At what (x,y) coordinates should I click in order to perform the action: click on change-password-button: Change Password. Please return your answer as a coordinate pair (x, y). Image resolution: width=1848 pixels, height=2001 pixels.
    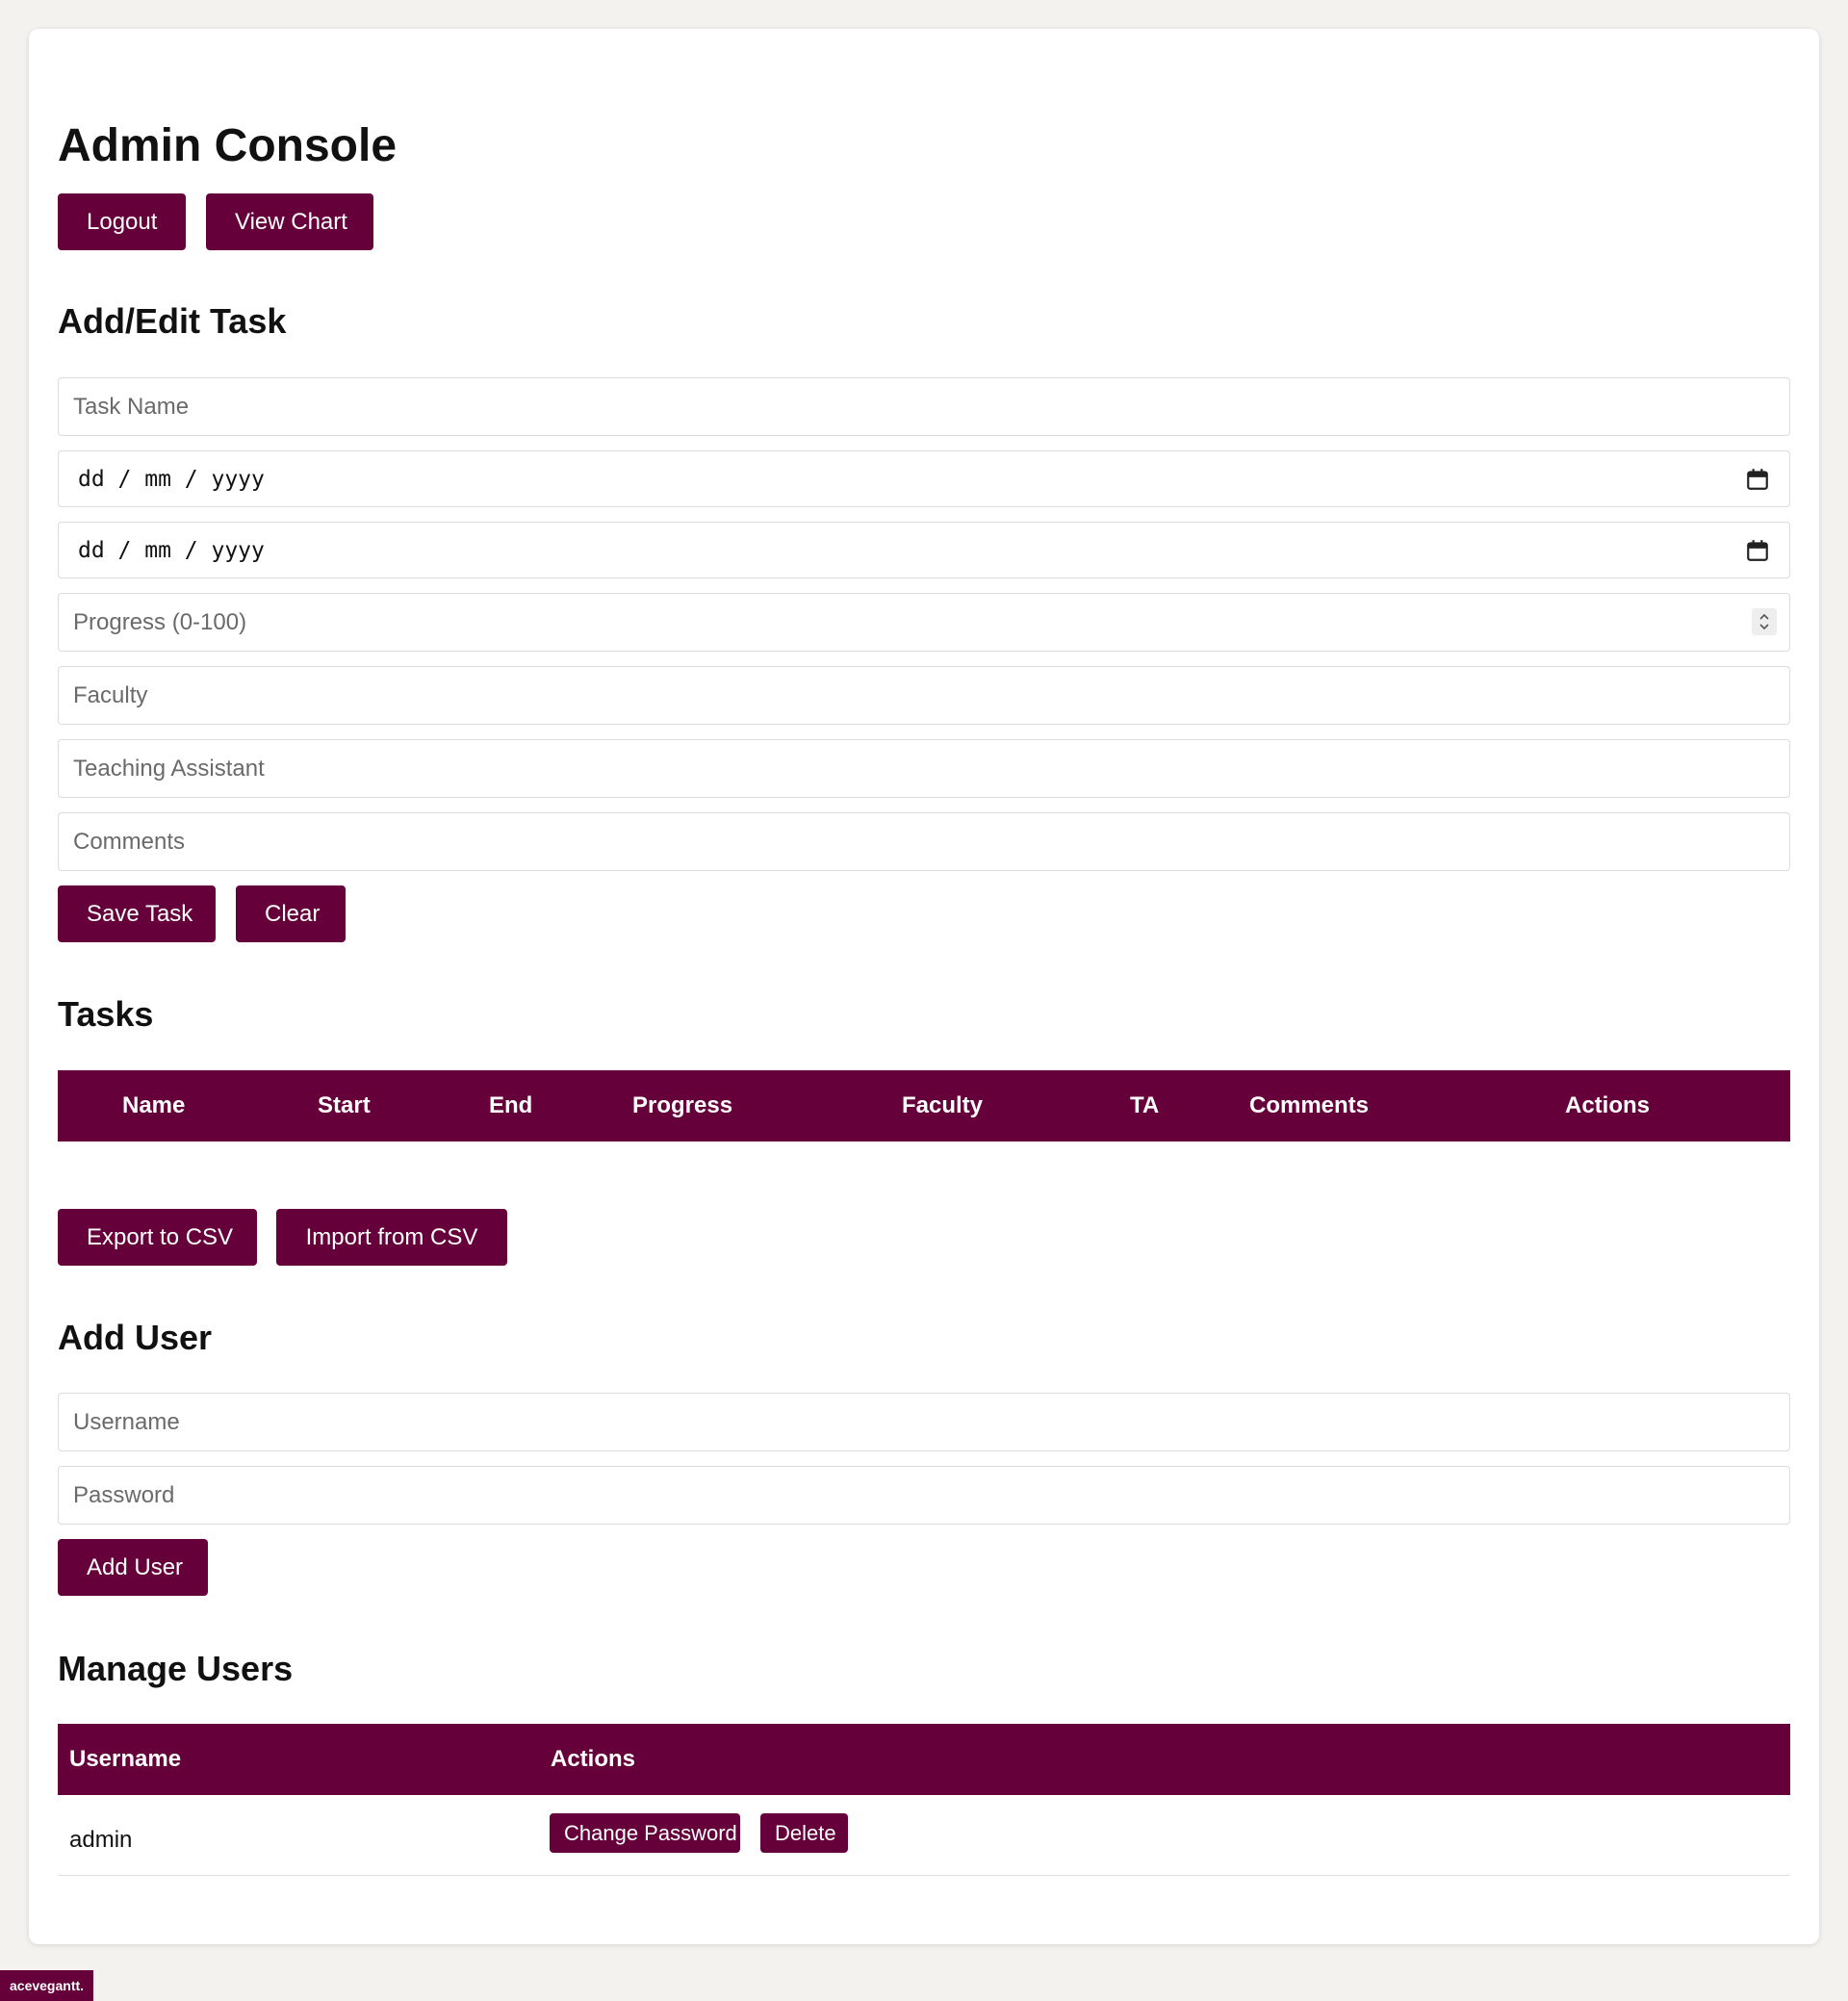
    Looking at the image, I should click on (645, 1833).